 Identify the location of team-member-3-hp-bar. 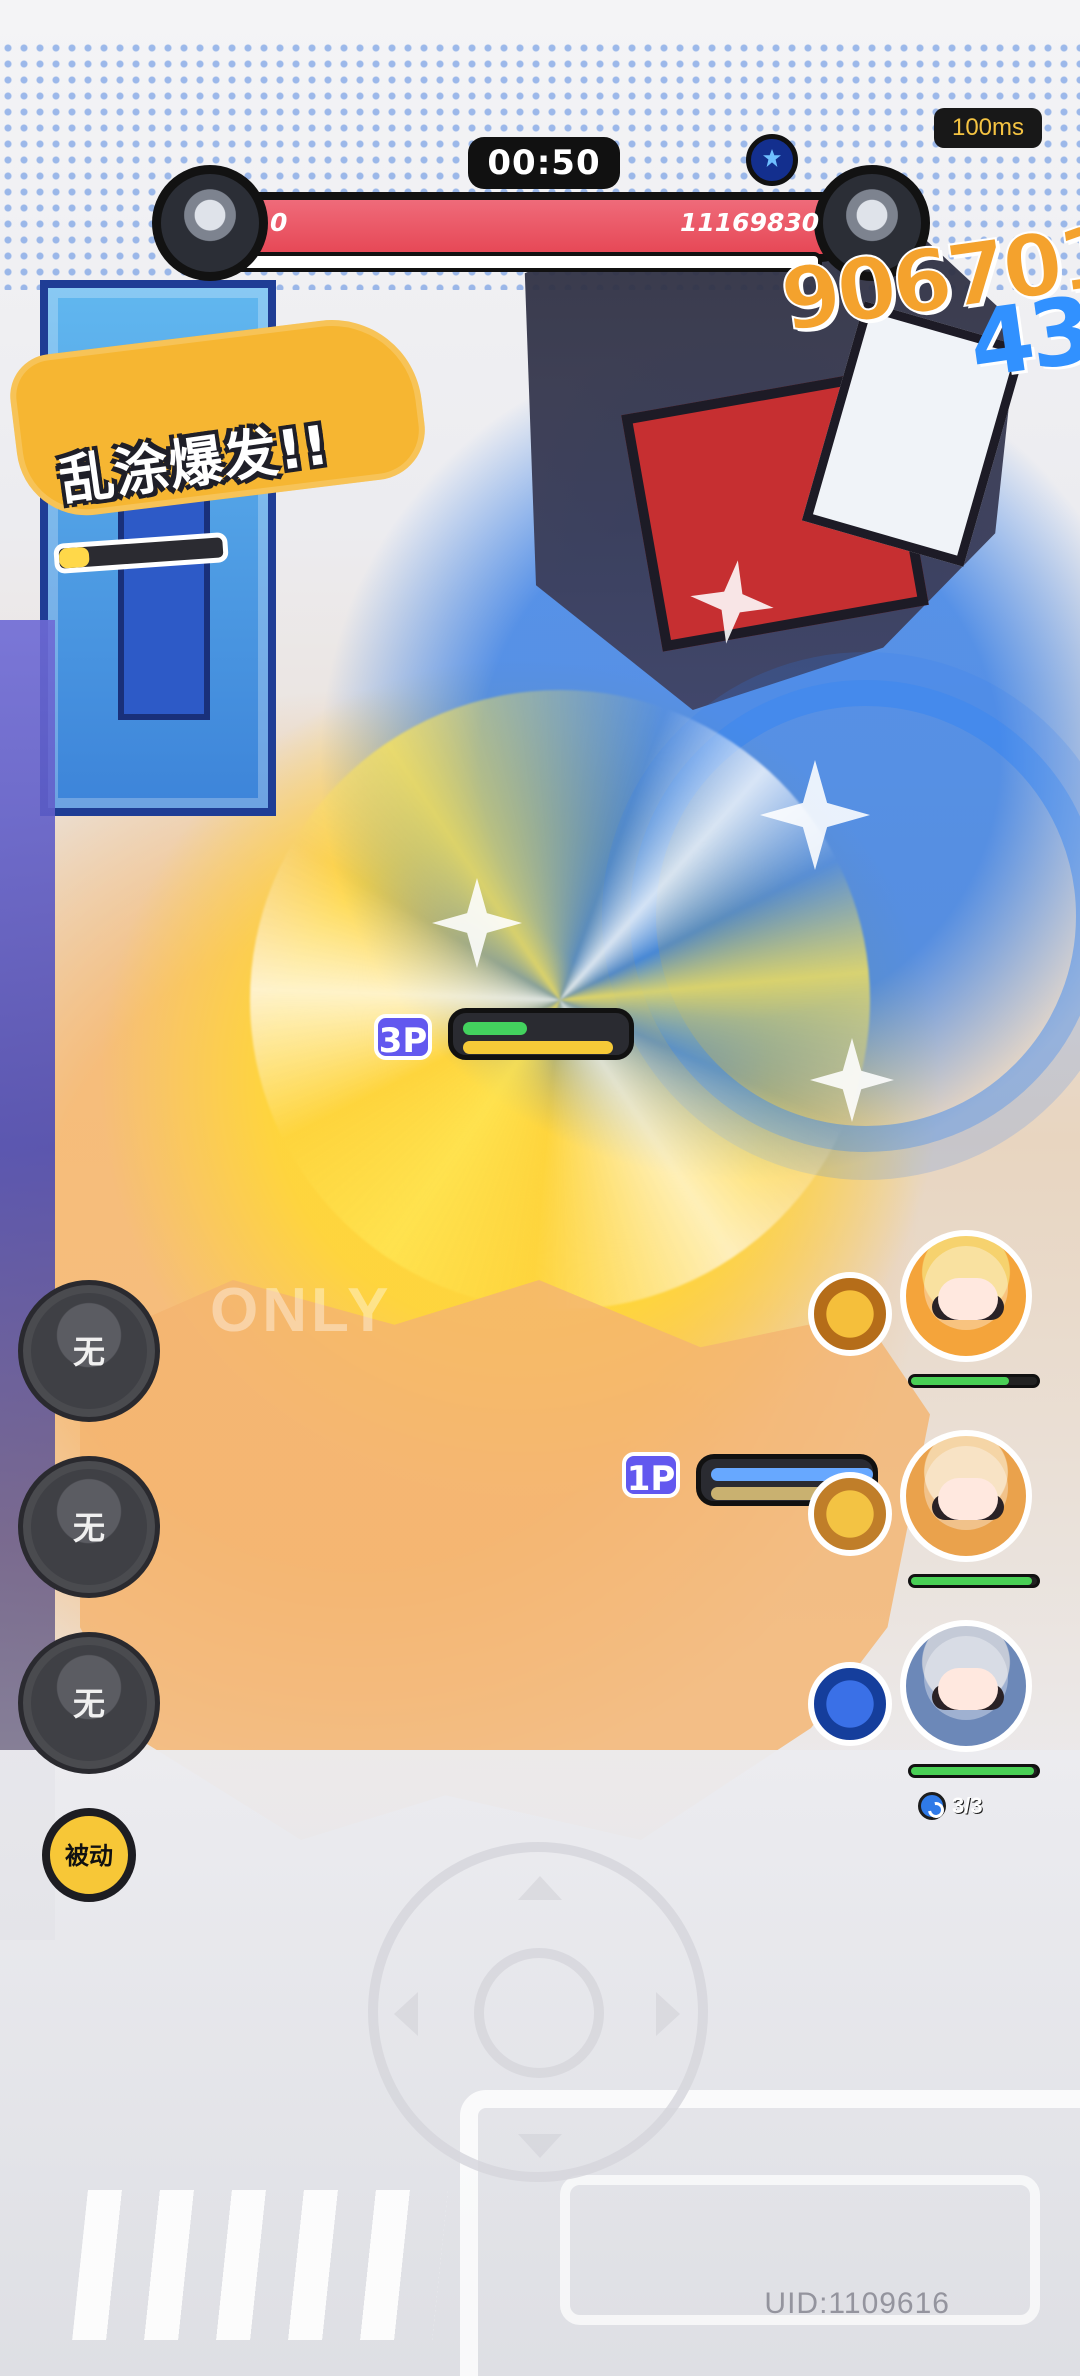
(974, 1771).